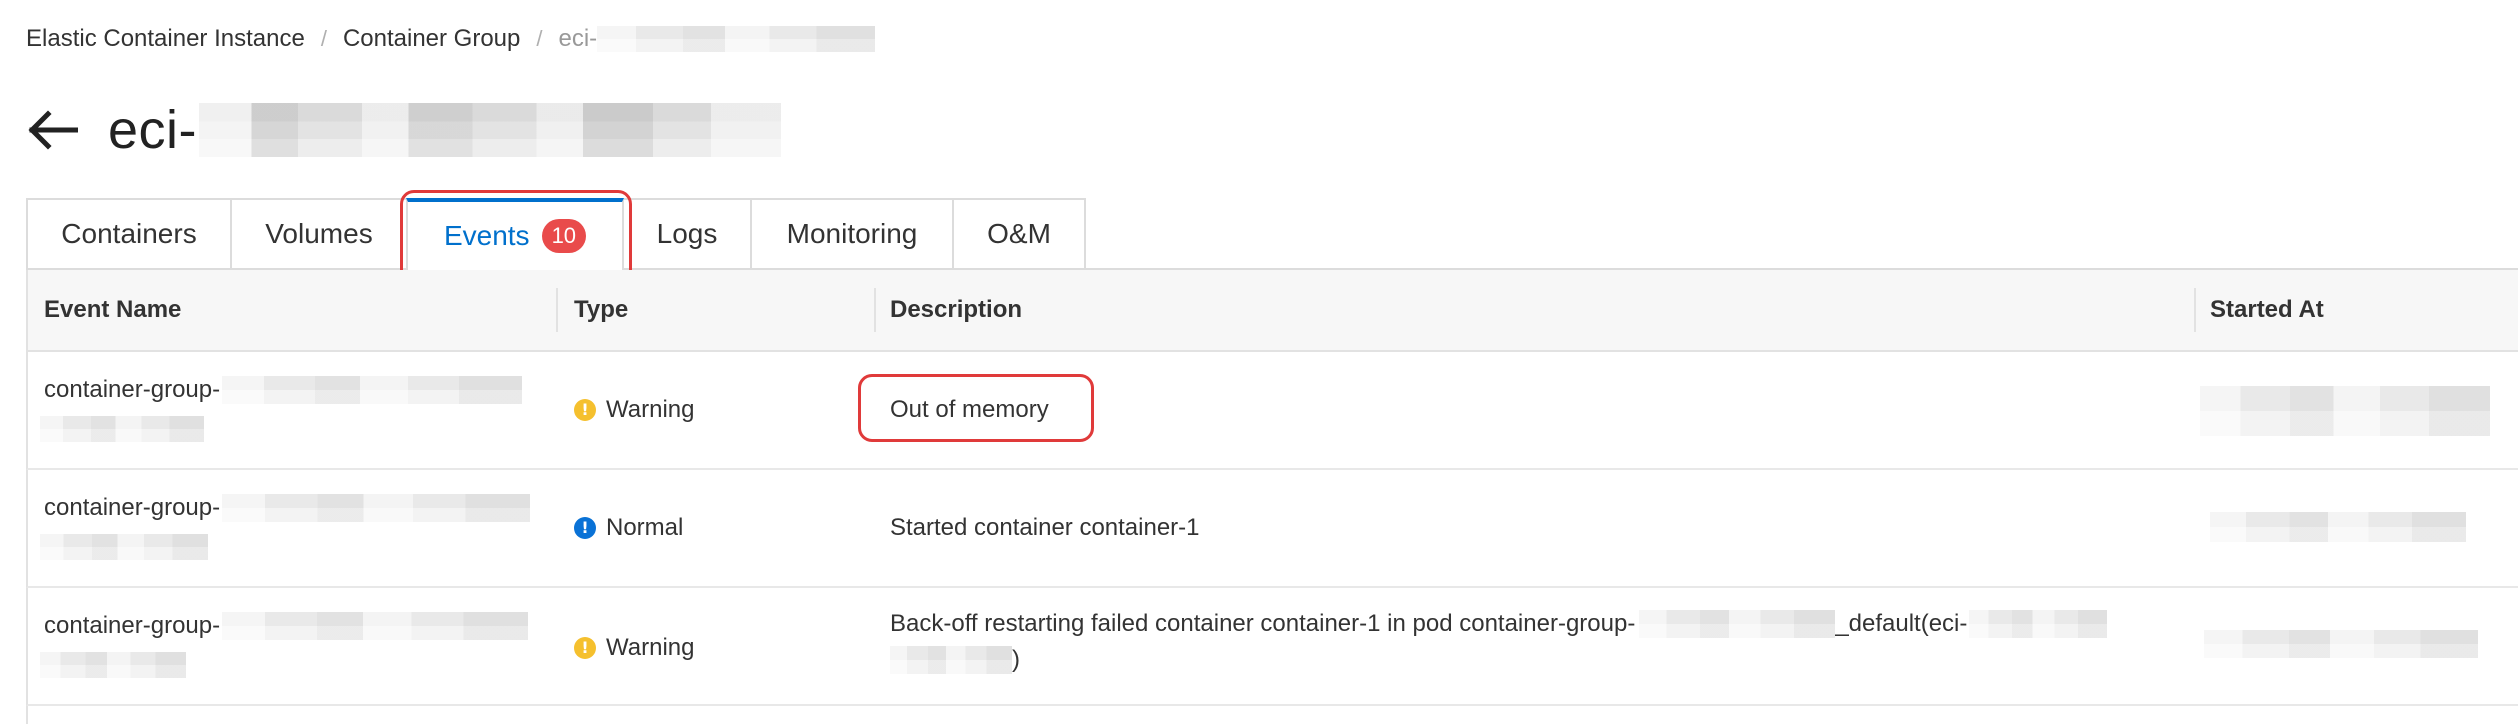 This screenshot has height=724, width=2518. I want to click on tab-containers: Containers, so click(129, 233).